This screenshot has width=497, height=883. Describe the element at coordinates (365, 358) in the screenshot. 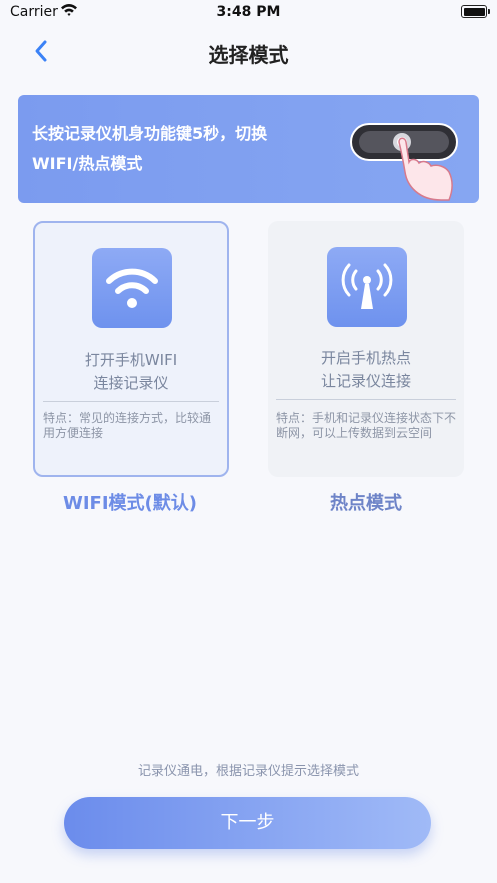

I see `hotspot-mode-description-line1: 开启手机热点` at that location.